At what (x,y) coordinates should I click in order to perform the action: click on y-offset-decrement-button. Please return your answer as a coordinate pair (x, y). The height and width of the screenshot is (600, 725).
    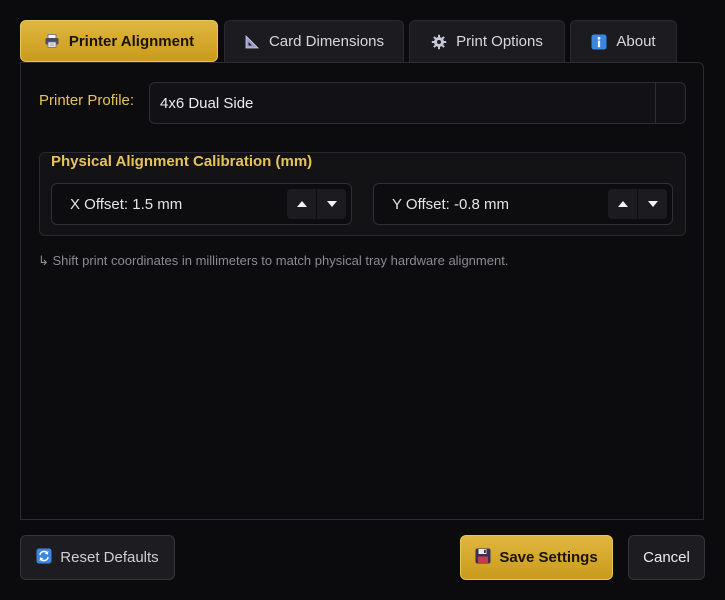
    Looking at the image, I should click on (652, 204).